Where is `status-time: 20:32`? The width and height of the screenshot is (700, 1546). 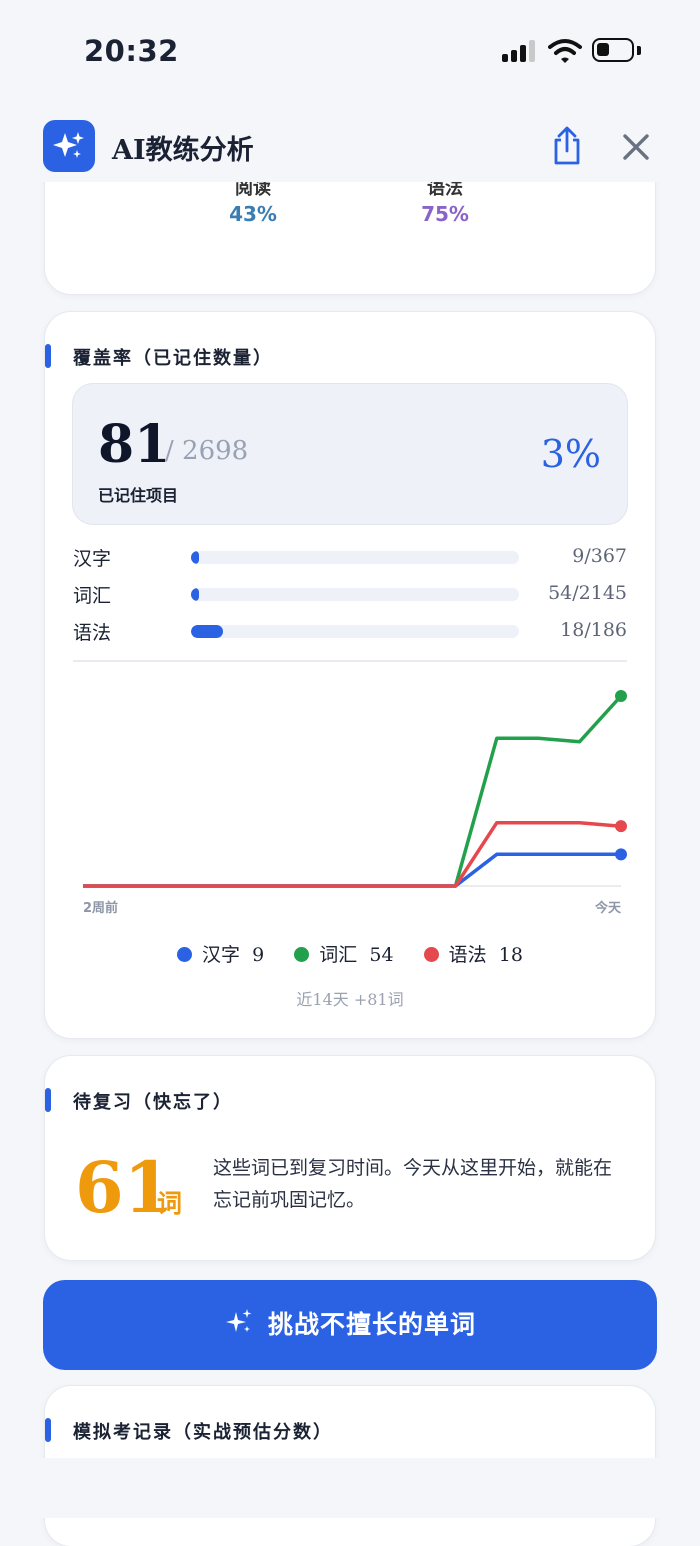 status-time: 20:32 is located at coordinates (131, 51).